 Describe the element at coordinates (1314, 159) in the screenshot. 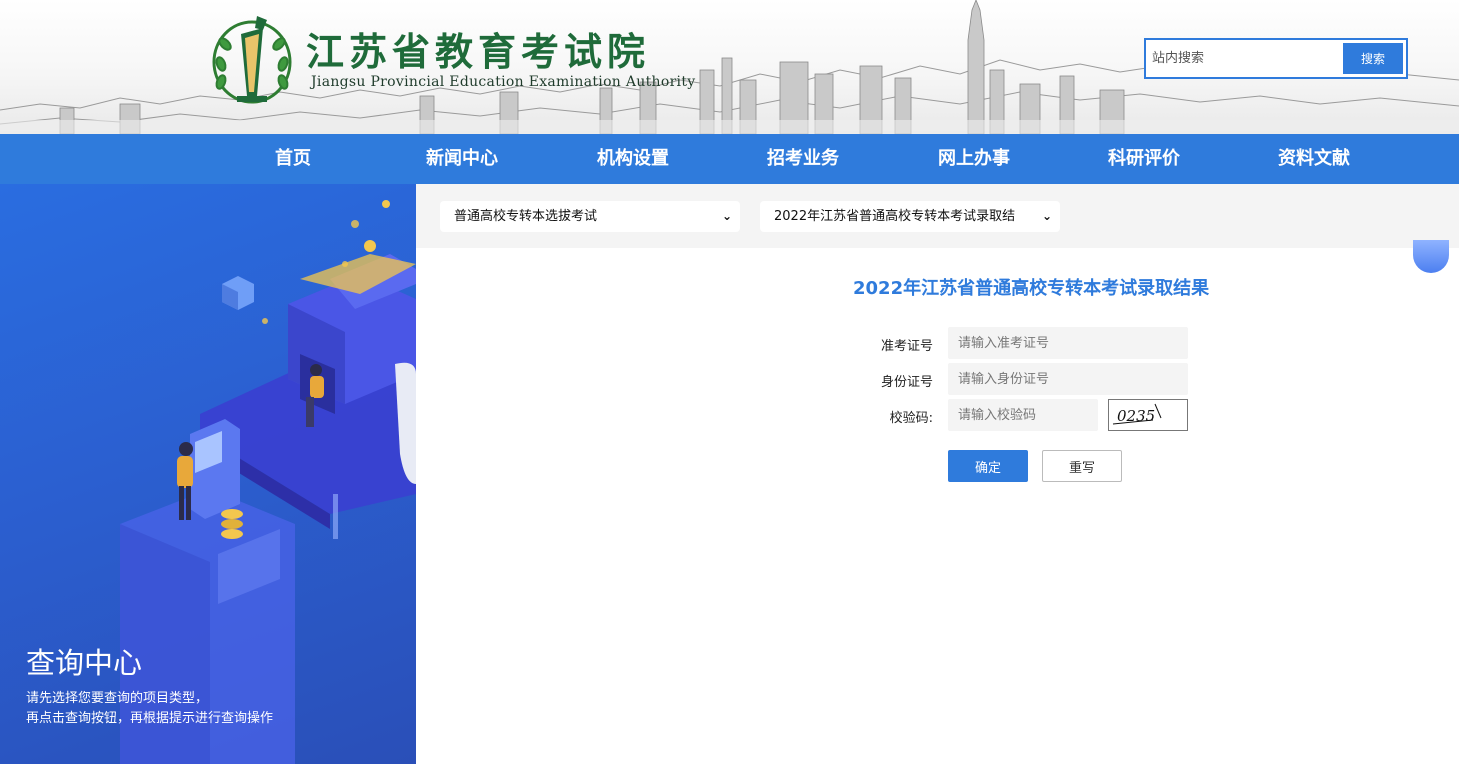

I see `nav-item-documents: 资料文献` at that location.